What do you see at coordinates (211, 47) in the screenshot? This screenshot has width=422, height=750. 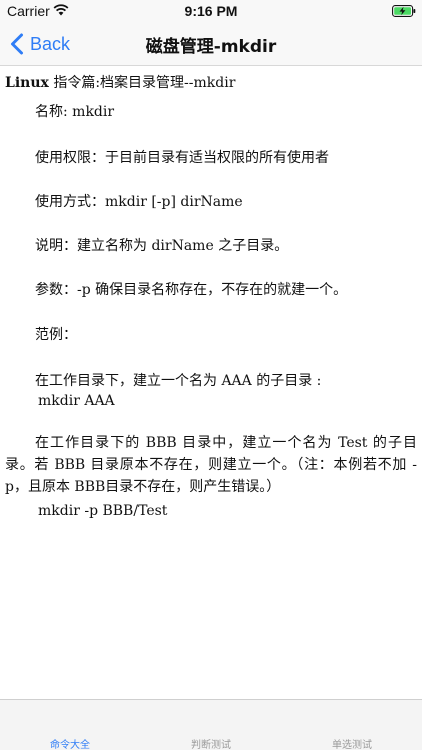 I see `page-title: 磁盘管理-mkdir` at bounding box center [211, 47].